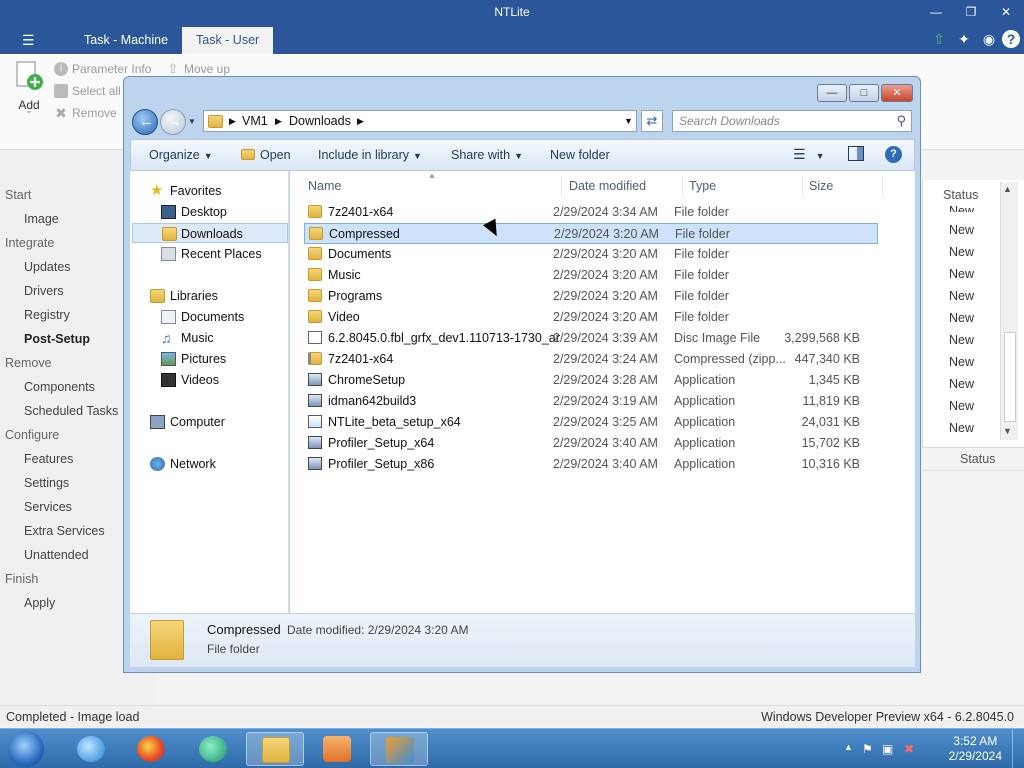 This screenshot has height=768, width=1024. I want to click on include-in-library-button: Include in library ▼, so click(370, 155).